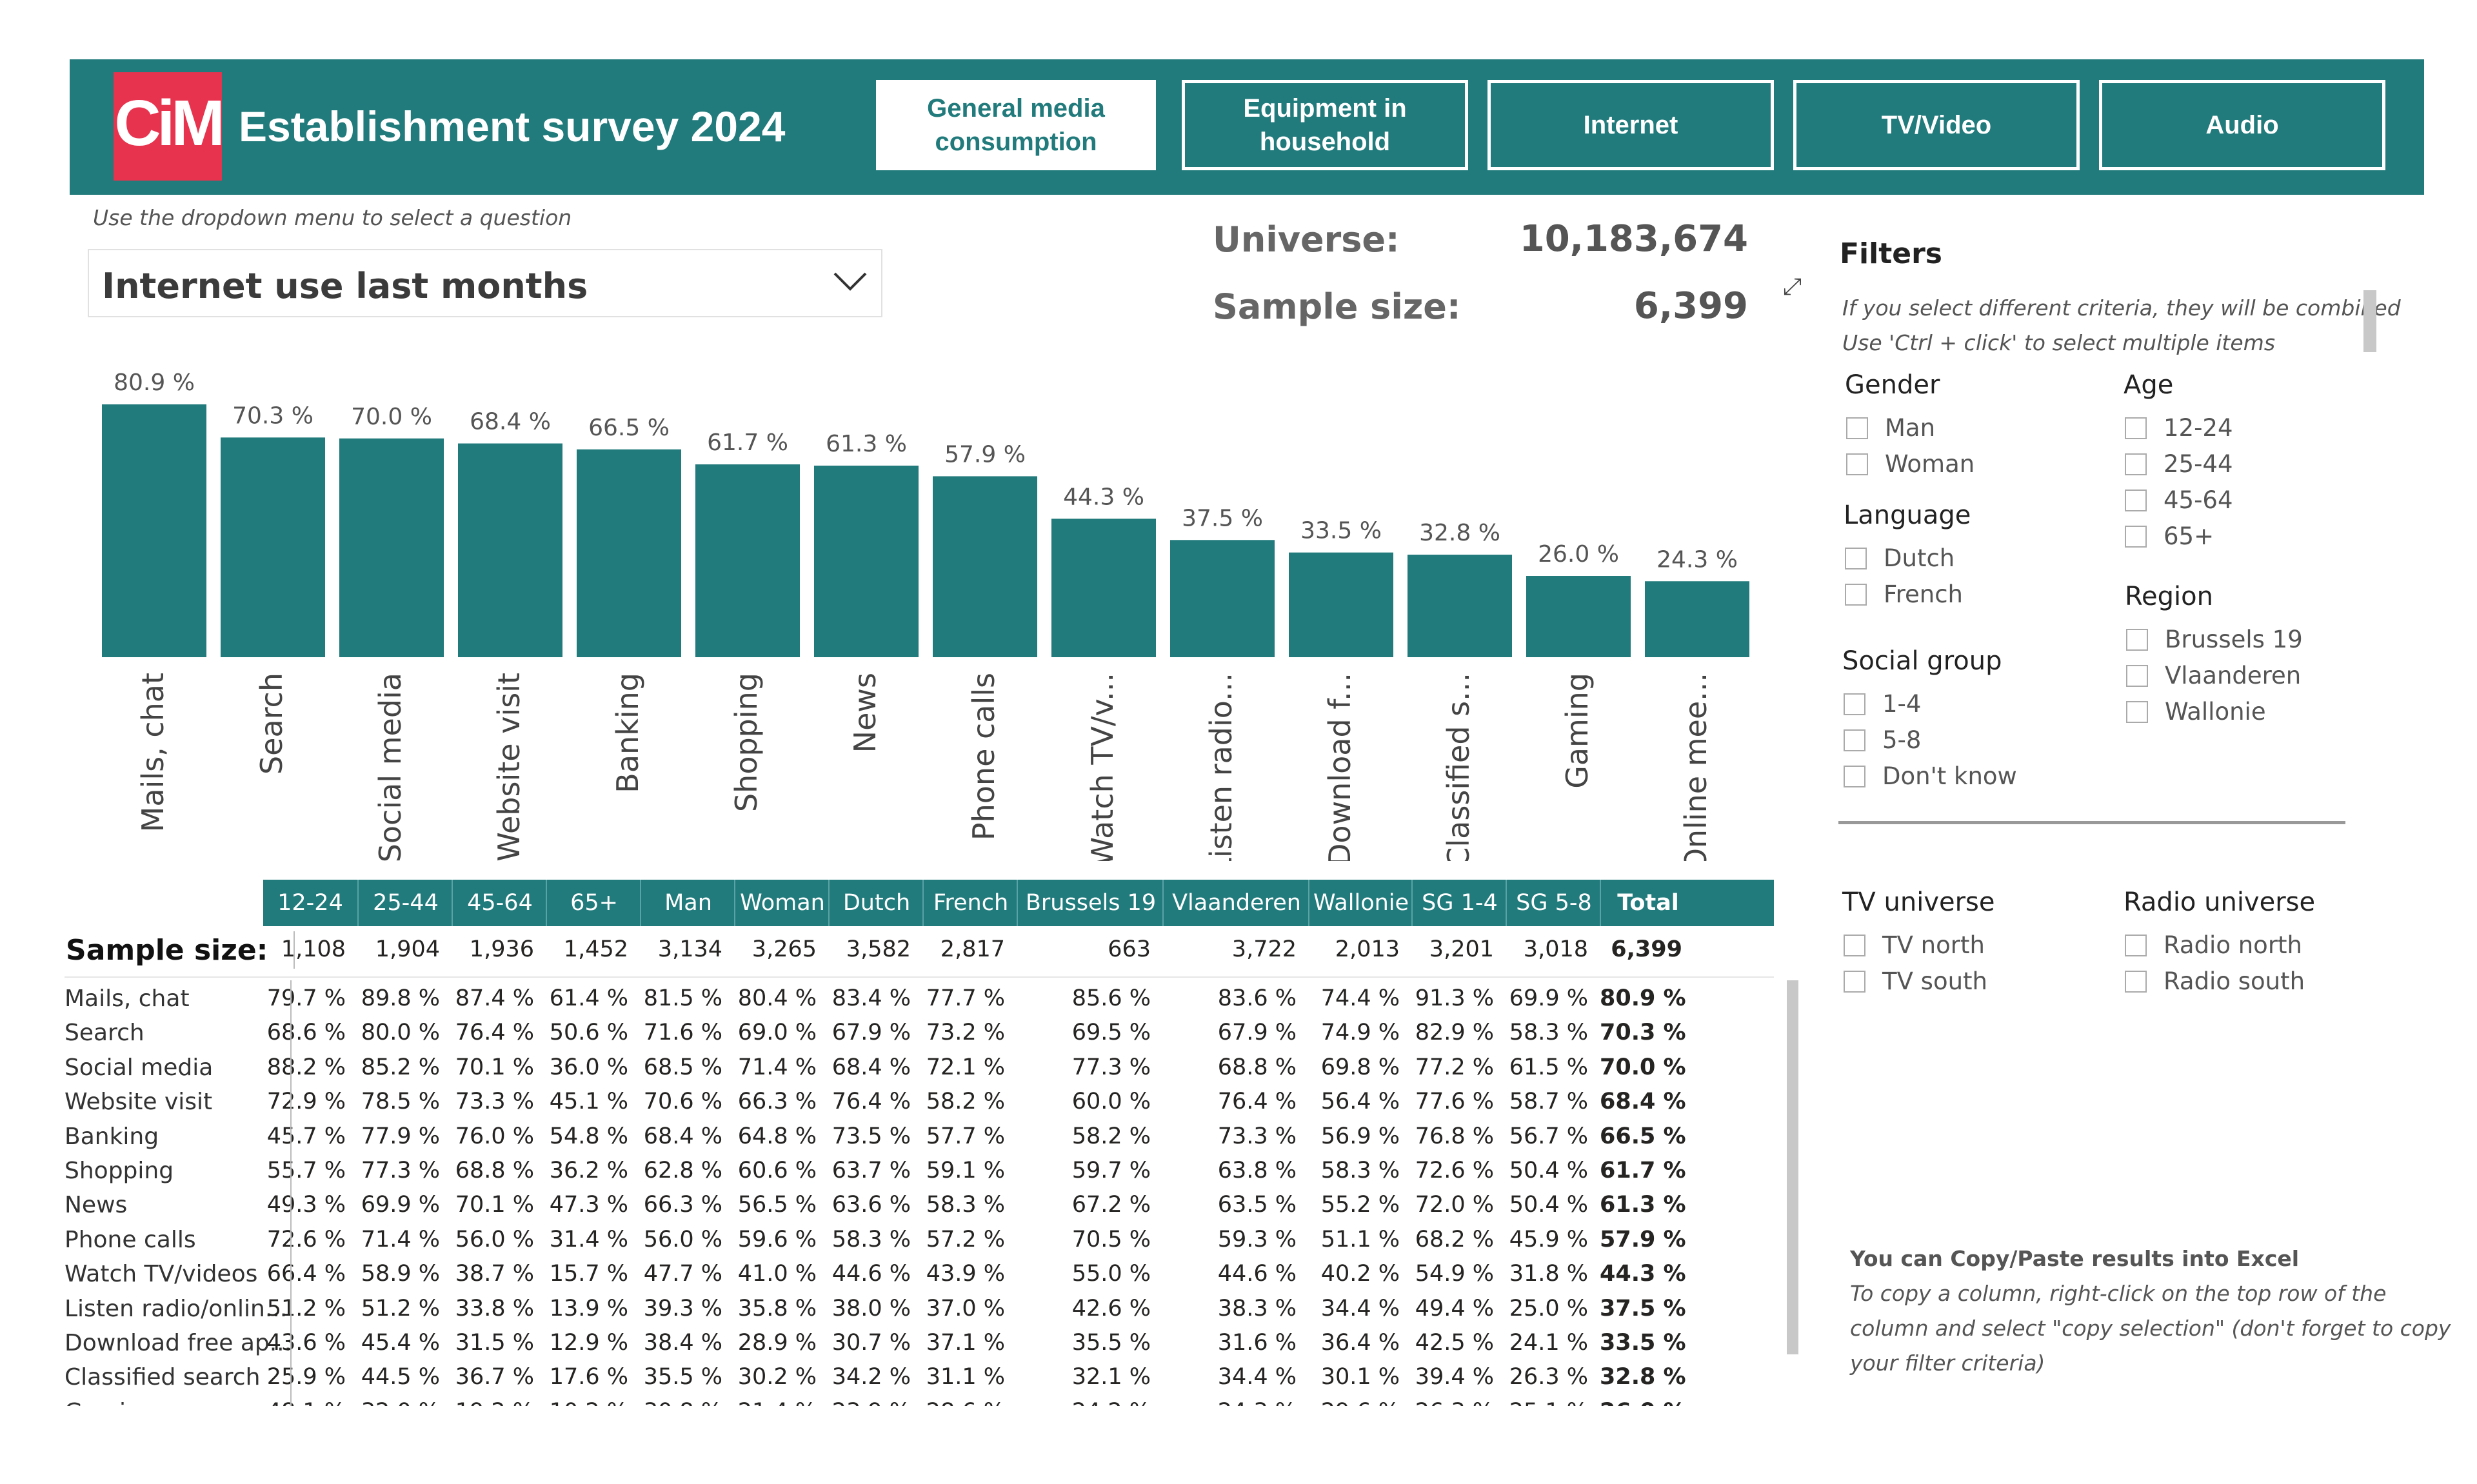 This screenshot has height=1484, width=2477. Describe the element at coordinates (1341, 604) in the screenshot. I see `bar-download-f` at that location.